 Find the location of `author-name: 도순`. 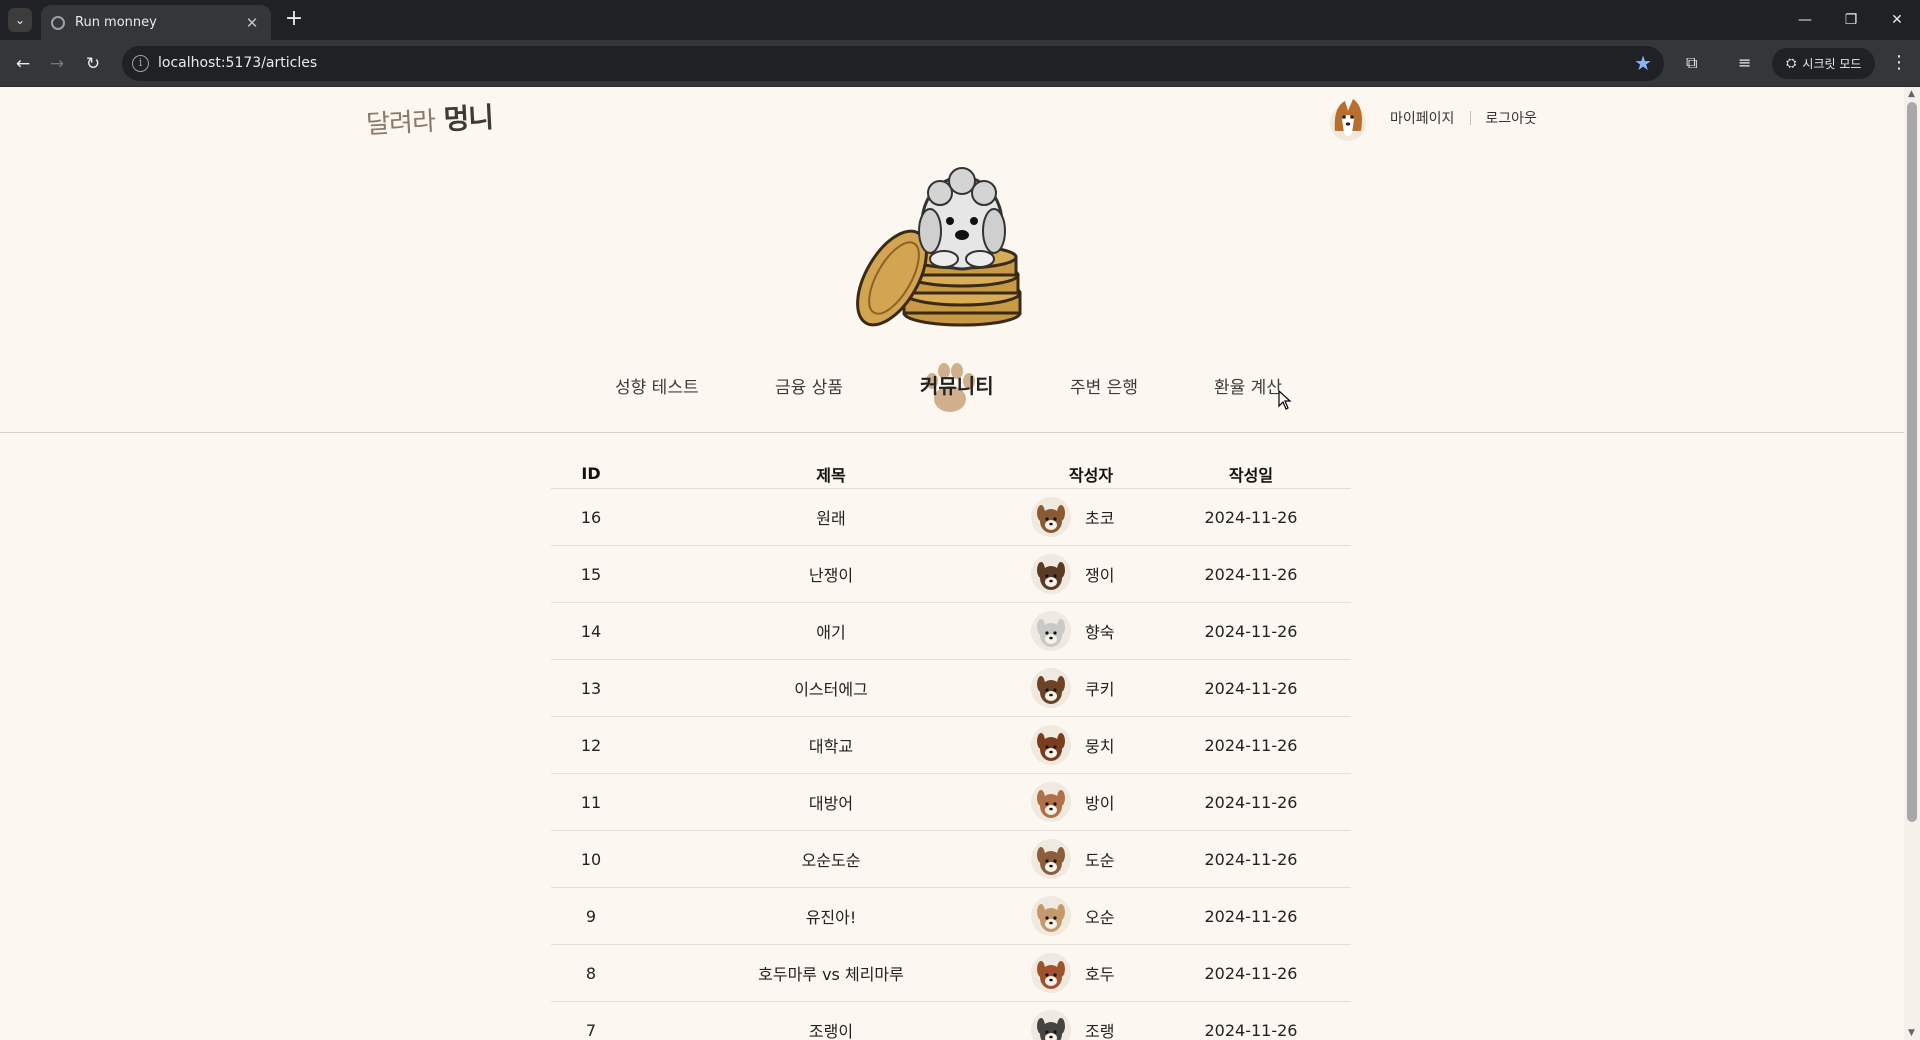

author-name: 도순 is located at coordinates (1100, 860).